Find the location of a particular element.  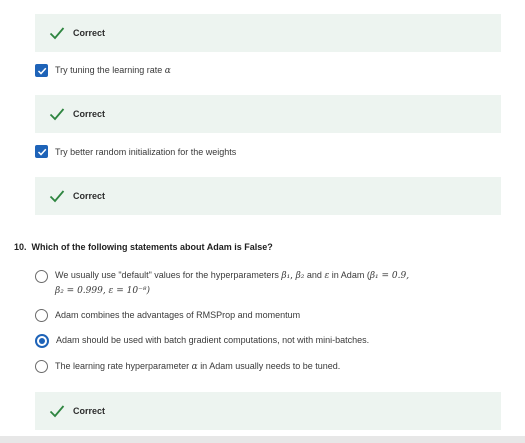

bottom-divider is located at coordinates (262, 439).